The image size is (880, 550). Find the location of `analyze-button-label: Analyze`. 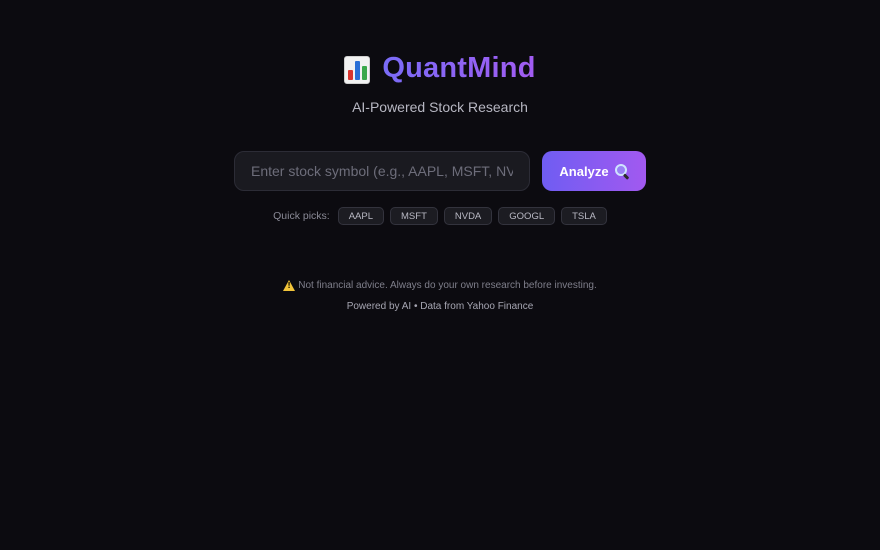

analyze-button-label: Analyze is located at coordinates (584, 171).